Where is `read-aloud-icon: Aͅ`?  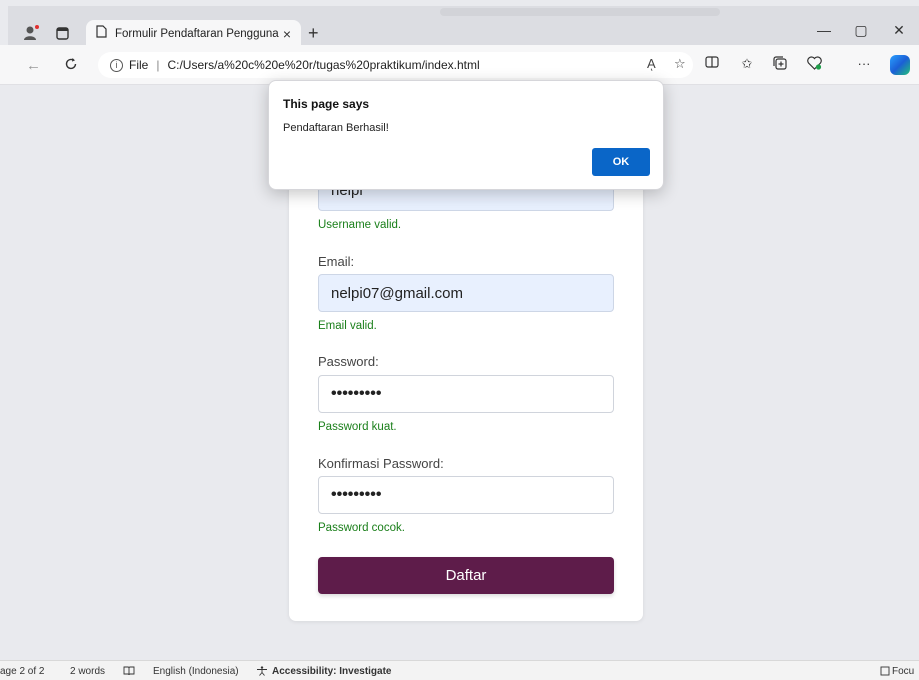
read-aloud-icon: Aͅ is located at coordinates (651, 63).